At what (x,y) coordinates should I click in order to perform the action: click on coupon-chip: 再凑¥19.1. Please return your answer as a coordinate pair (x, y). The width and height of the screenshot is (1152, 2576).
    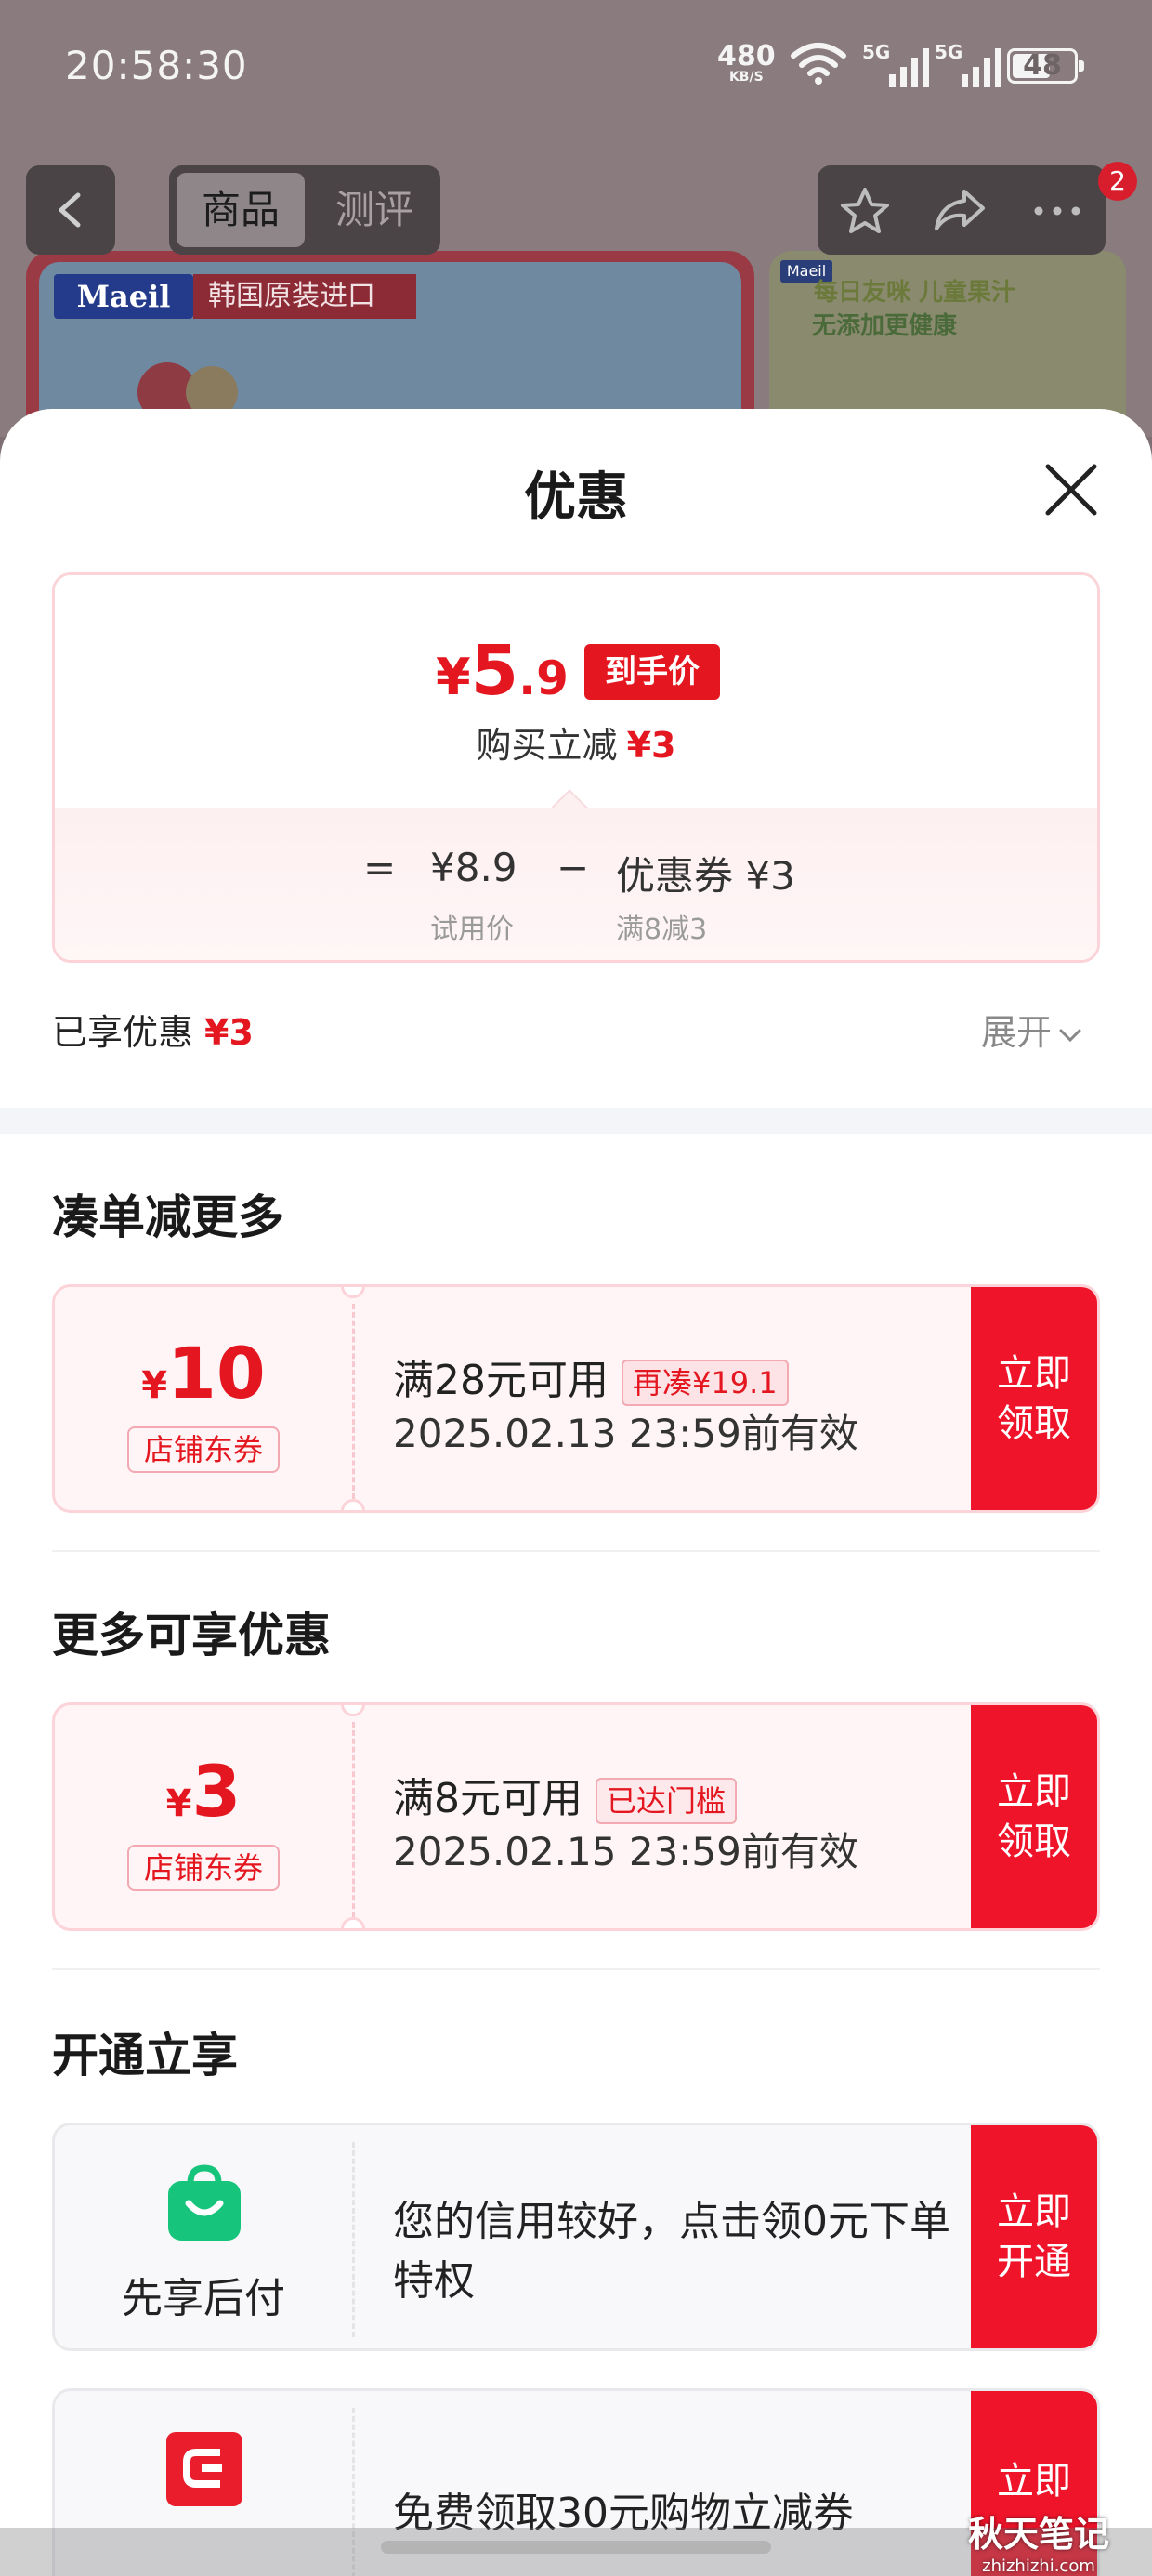
    Looking at the image, I should click on (705, 1383).